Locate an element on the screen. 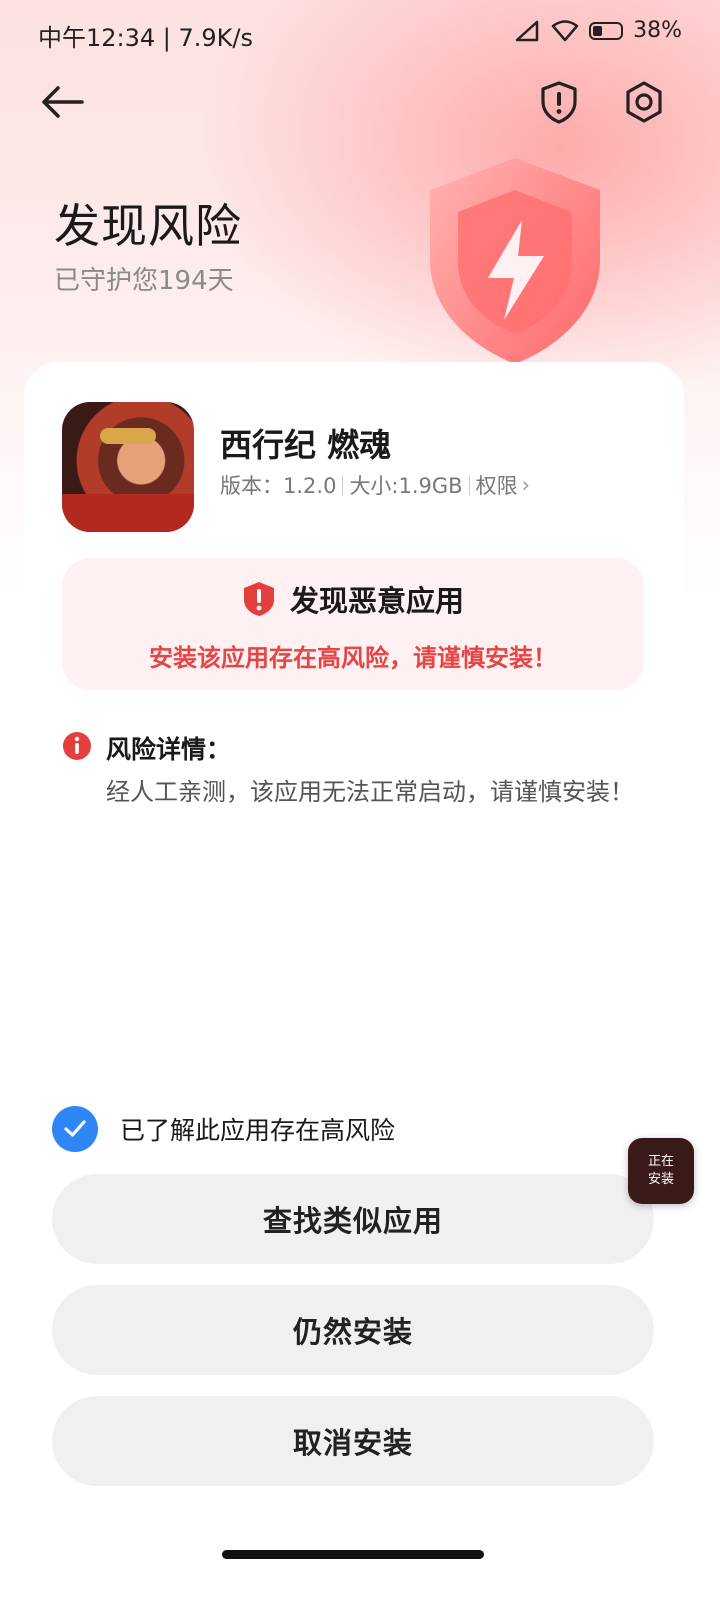 This screenshot has width=720, height=1600. status-time: 中午12:34 | 7.9K/s is located at coordinates (146, 38).